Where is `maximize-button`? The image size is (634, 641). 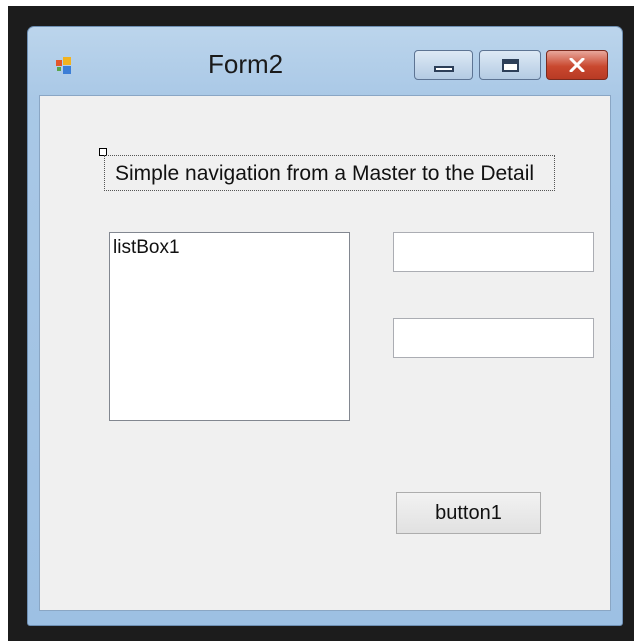 maximize-button is located at coordinates (510, 65).